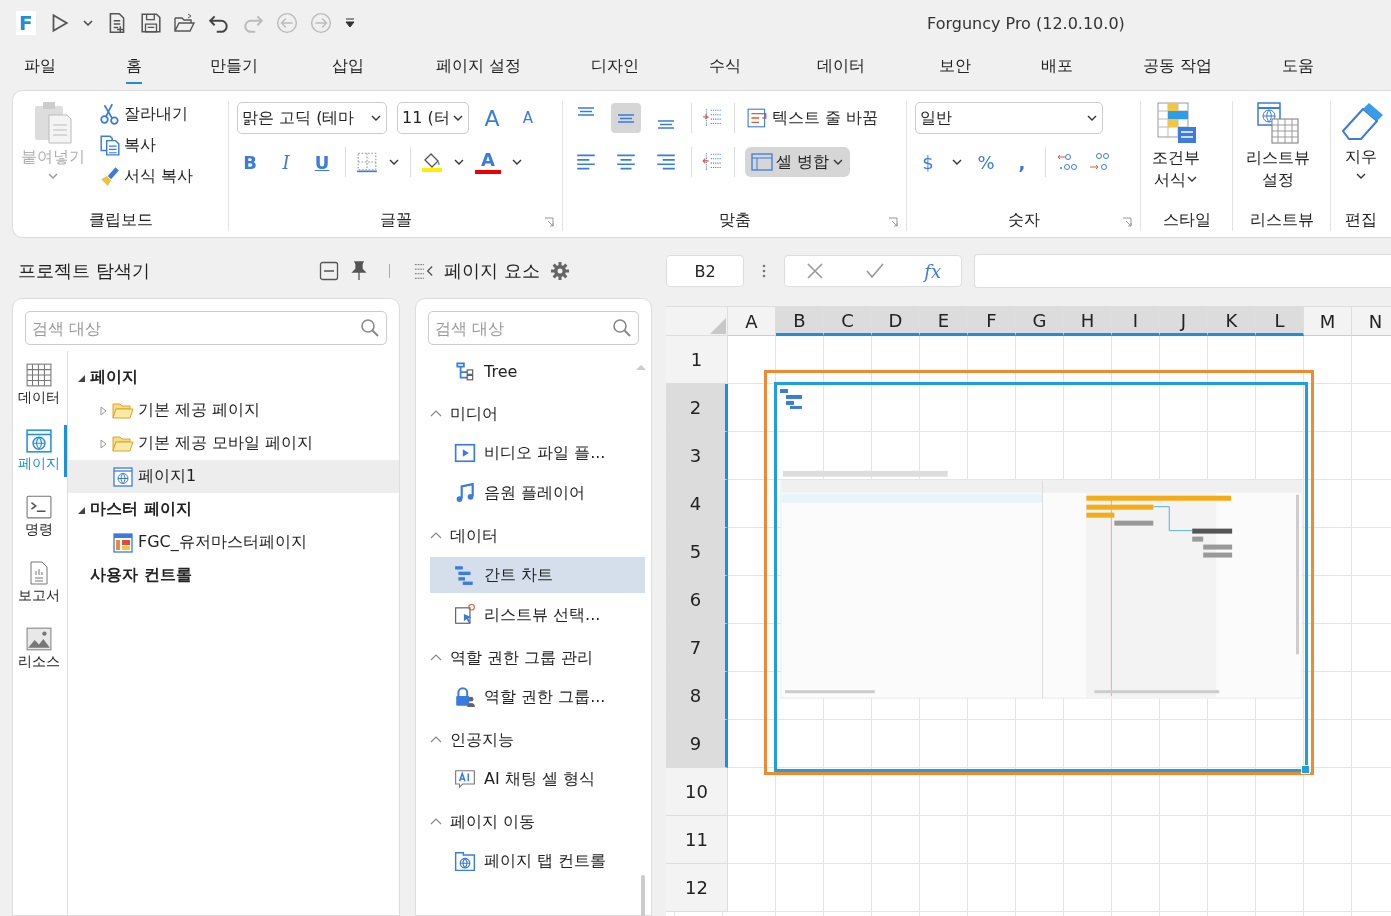 This screenshot has height=916, width=1391. I want to click on open-folder-icon, so click(184, 23).